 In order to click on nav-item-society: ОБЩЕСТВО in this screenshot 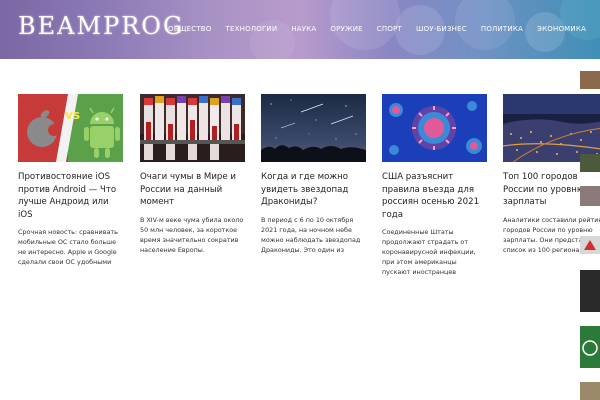, I will do `click(189, 29)`.